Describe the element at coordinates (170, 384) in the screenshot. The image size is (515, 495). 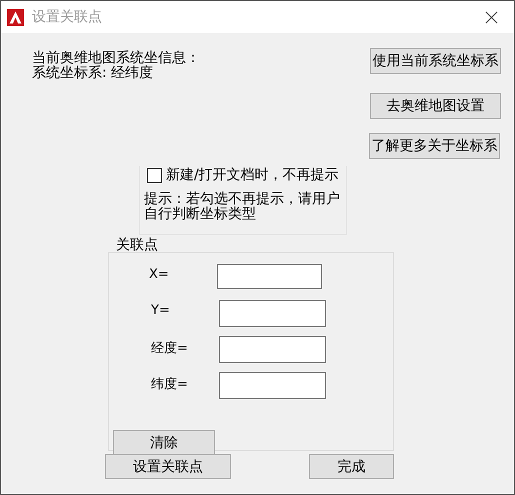
I see `field-label: 纬度=` at that location.